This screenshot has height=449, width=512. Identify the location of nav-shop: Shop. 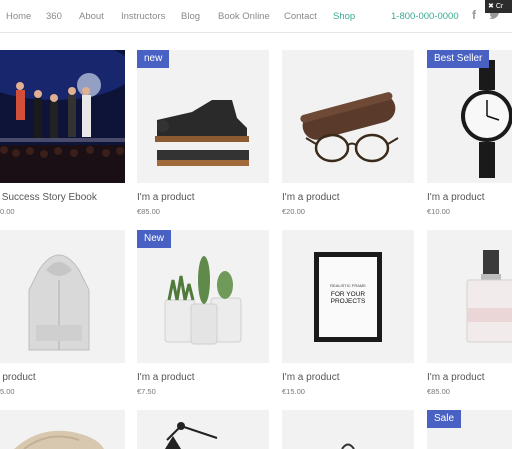
(344, 16).